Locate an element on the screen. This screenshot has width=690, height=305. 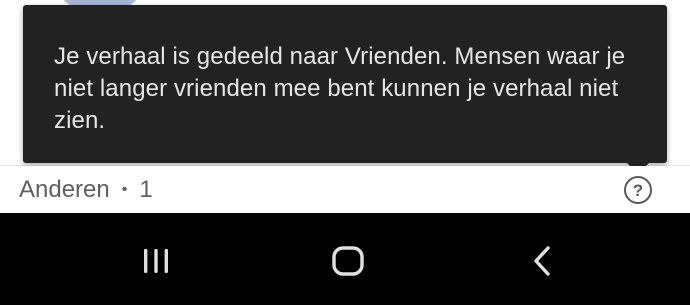
section-count: 1 is located at coordinates (146, 189).